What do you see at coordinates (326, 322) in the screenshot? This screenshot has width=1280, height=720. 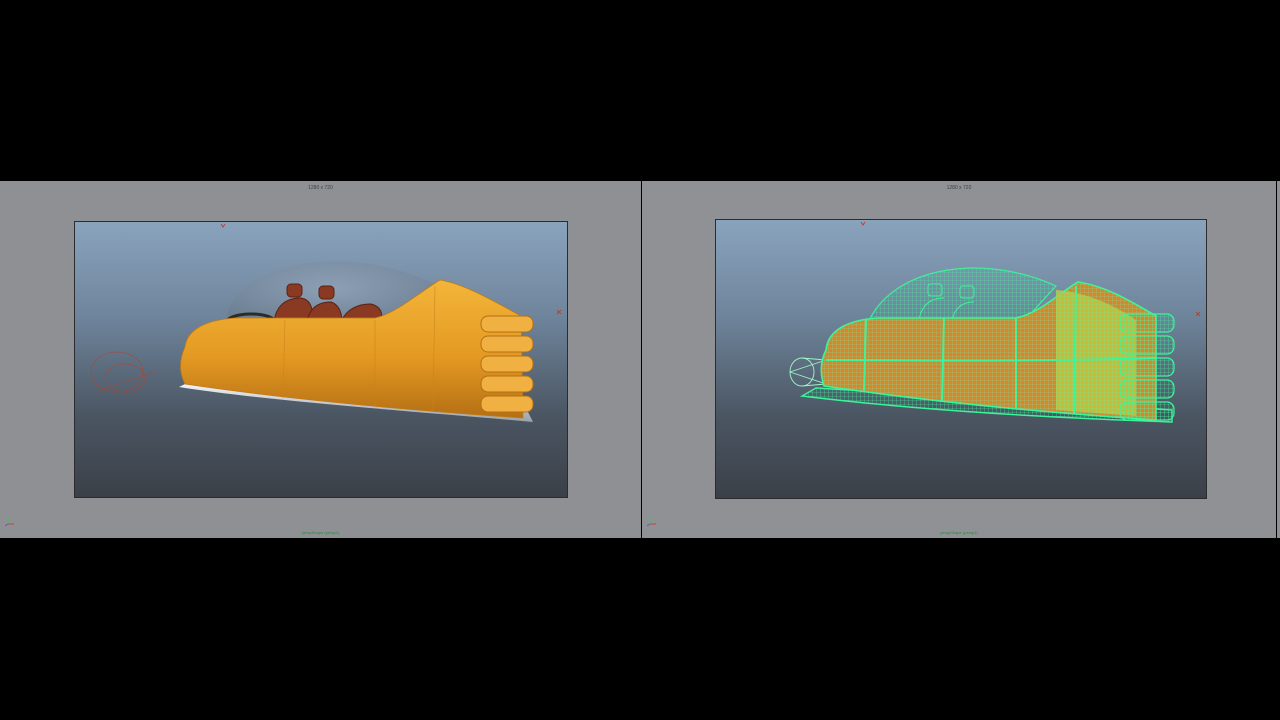 I see `hovercar-shaded-render` at bounding box center [326, 322].